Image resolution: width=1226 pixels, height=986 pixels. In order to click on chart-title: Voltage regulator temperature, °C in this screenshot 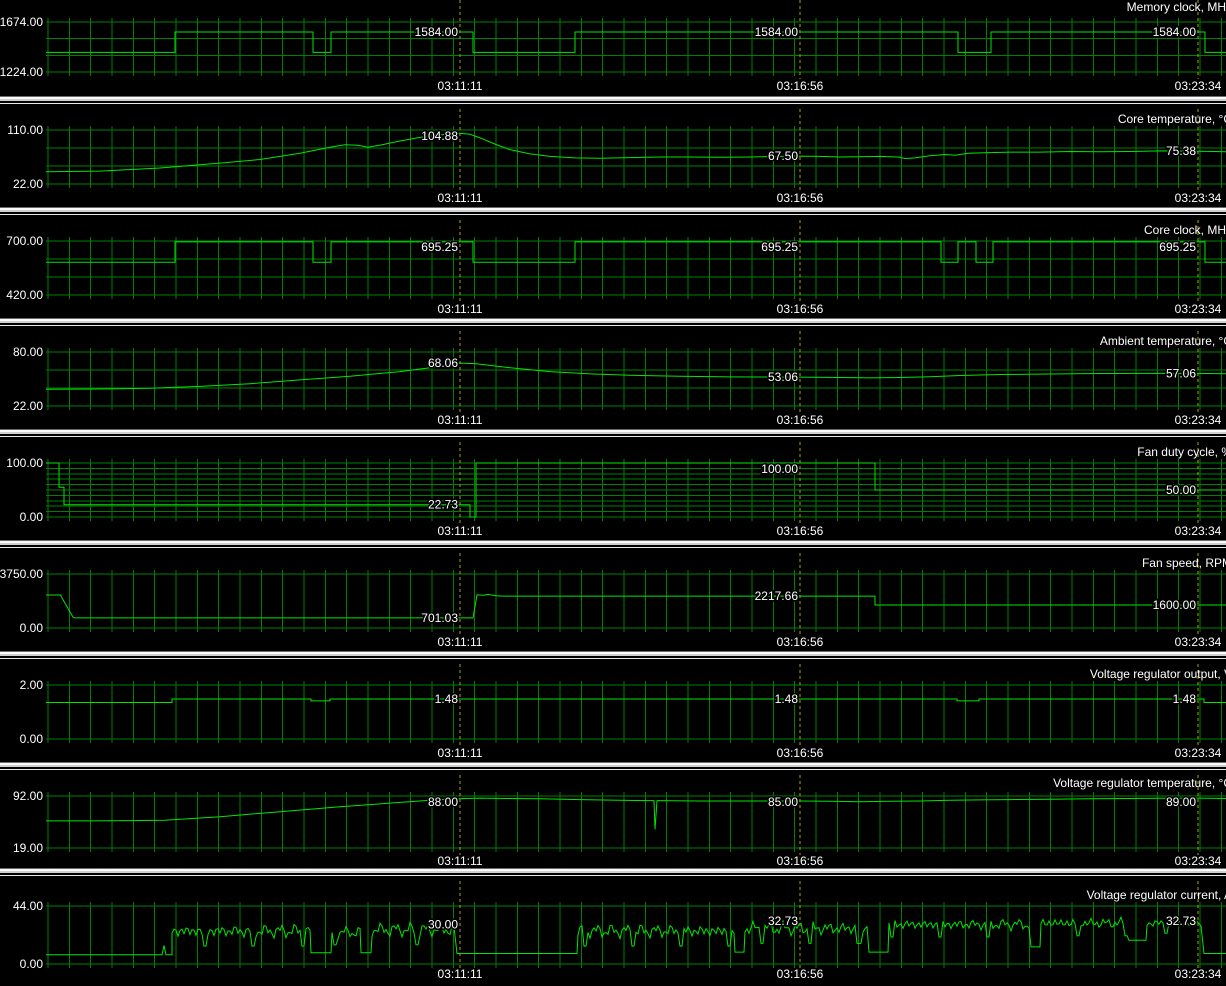, I will do `click(1139, 783)`.